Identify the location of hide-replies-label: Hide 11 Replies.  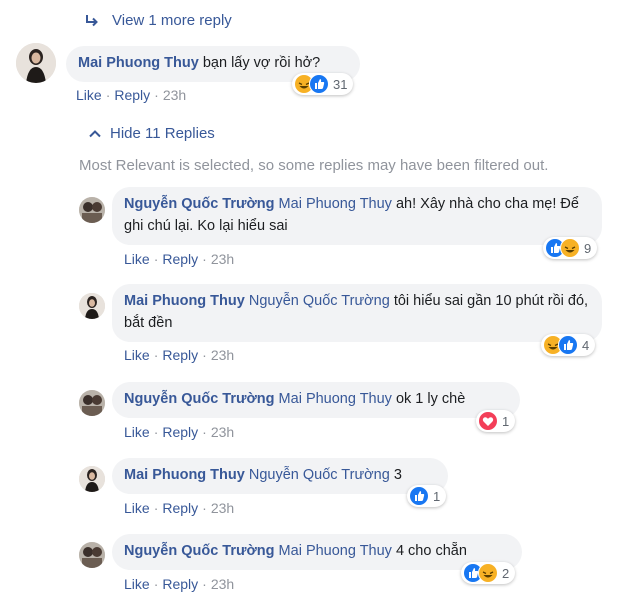
(162, 133).